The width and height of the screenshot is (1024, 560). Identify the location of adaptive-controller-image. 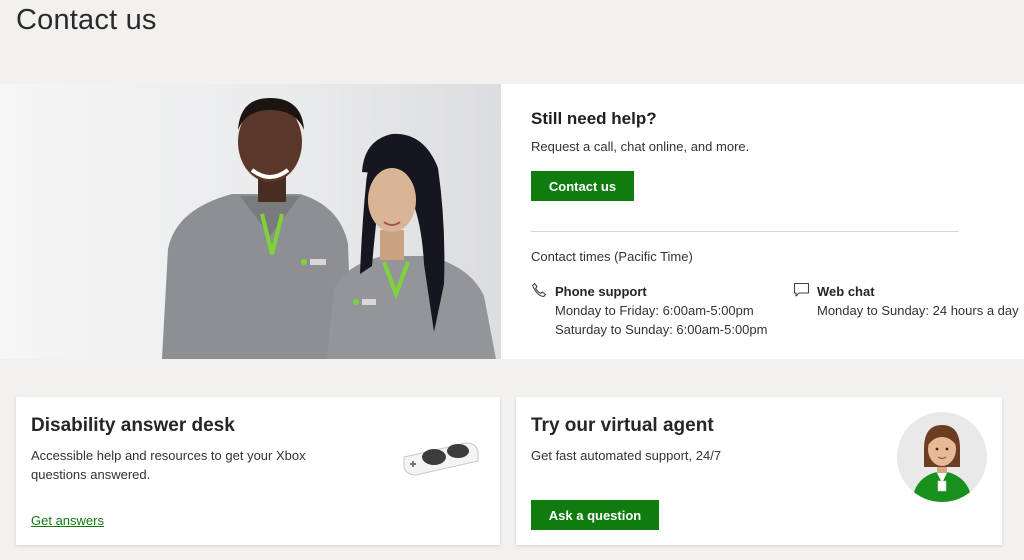
(440, 461).